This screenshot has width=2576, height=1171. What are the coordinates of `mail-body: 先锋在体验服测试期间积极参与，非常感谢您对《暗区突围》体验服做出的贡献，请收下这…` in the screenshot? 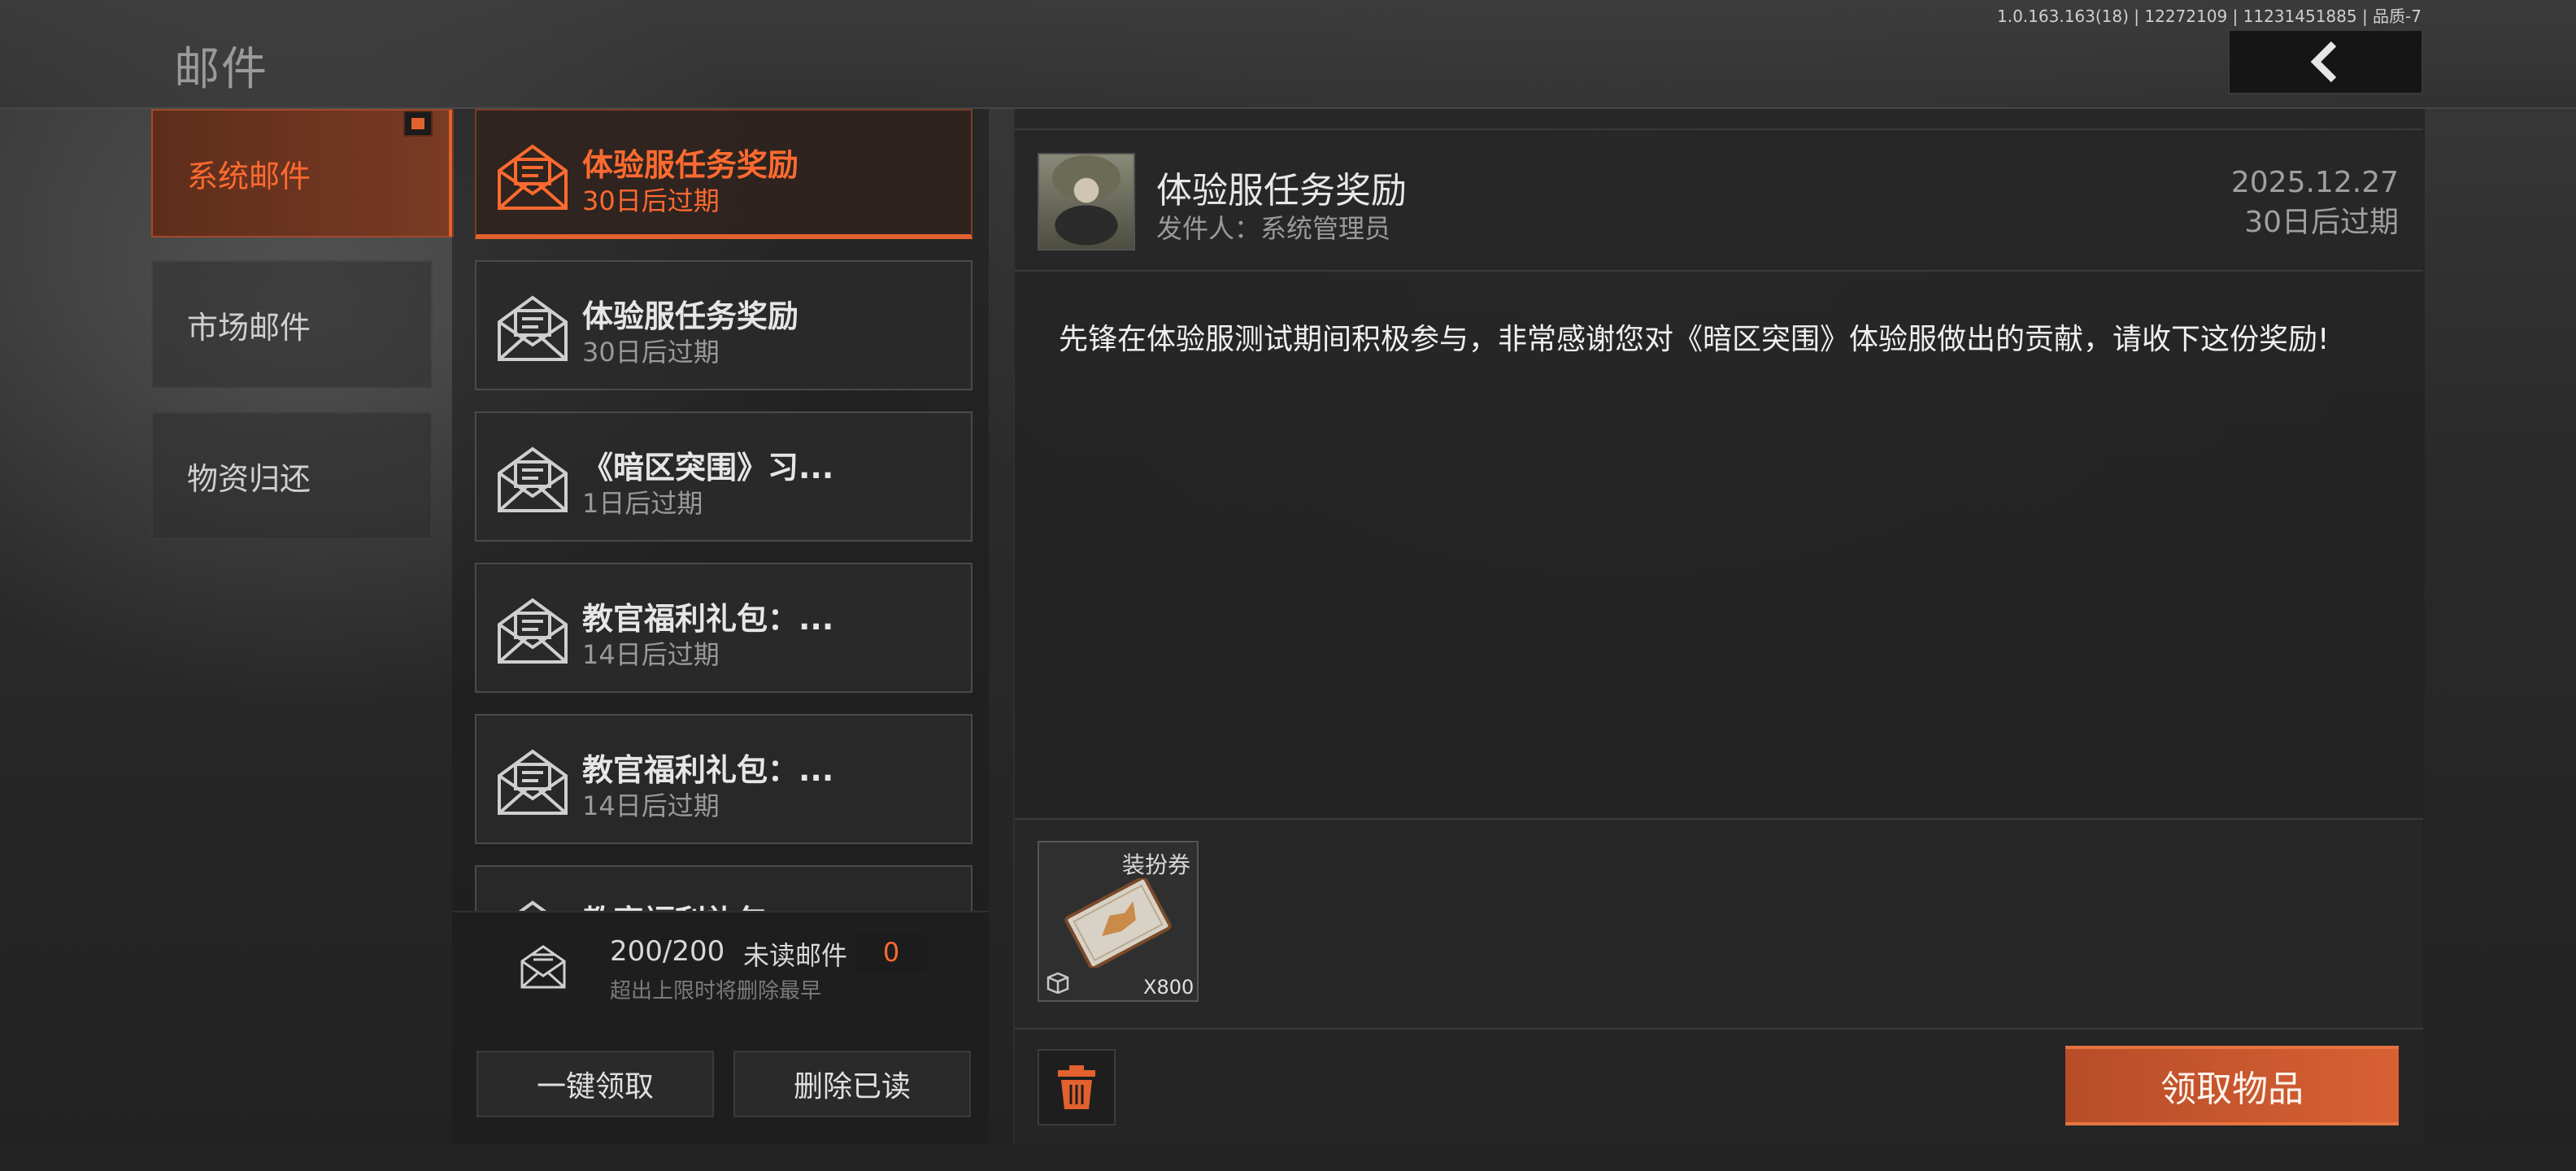 It's located at (1695, 339).